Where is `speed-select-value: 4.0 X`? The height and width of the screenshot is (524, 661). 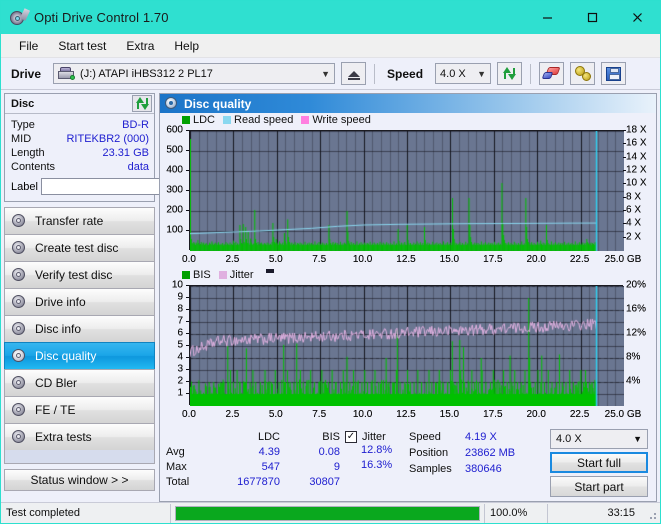 speed-select-value: 4.0 X is located at coordinates (453, 73).